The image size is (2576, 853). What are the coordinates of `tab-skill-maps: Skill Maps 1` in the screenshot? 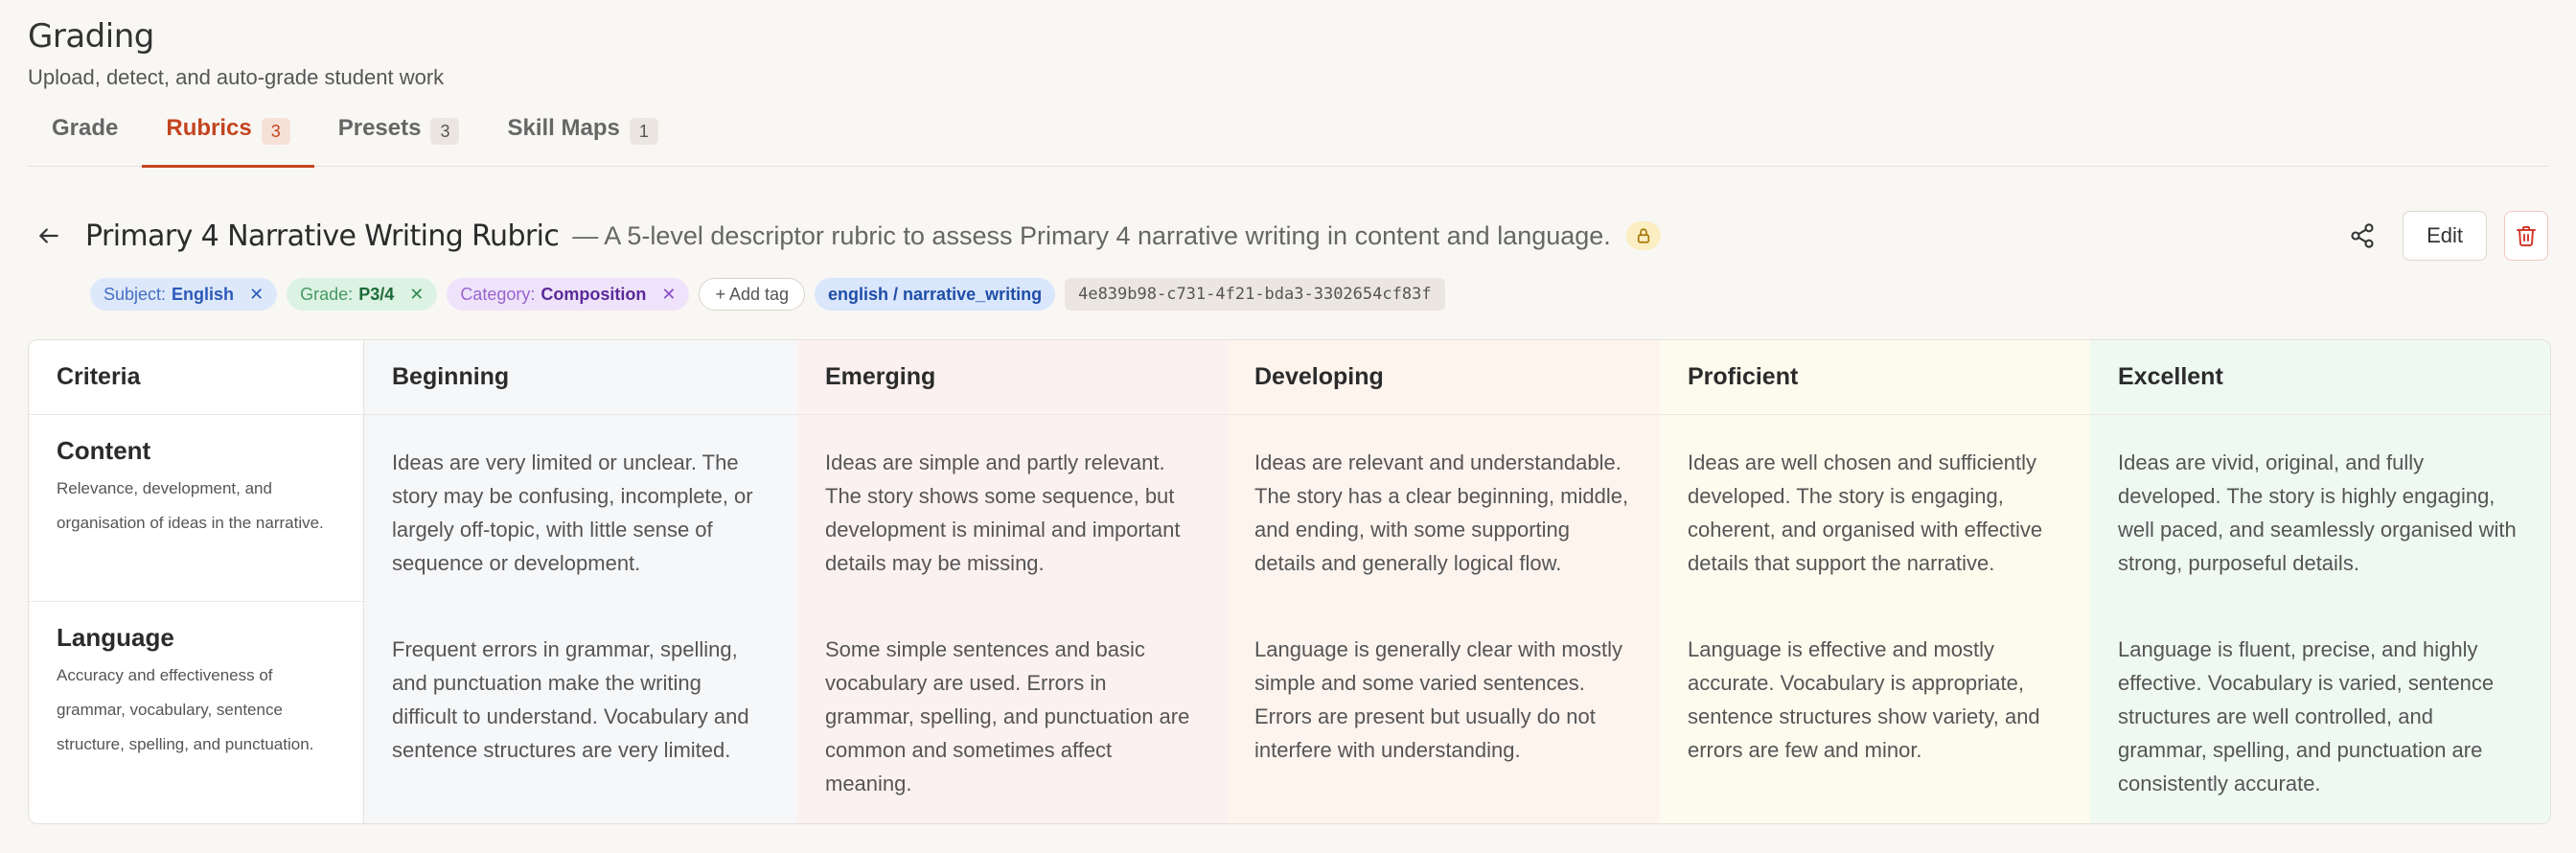 It's located at (582, 133).